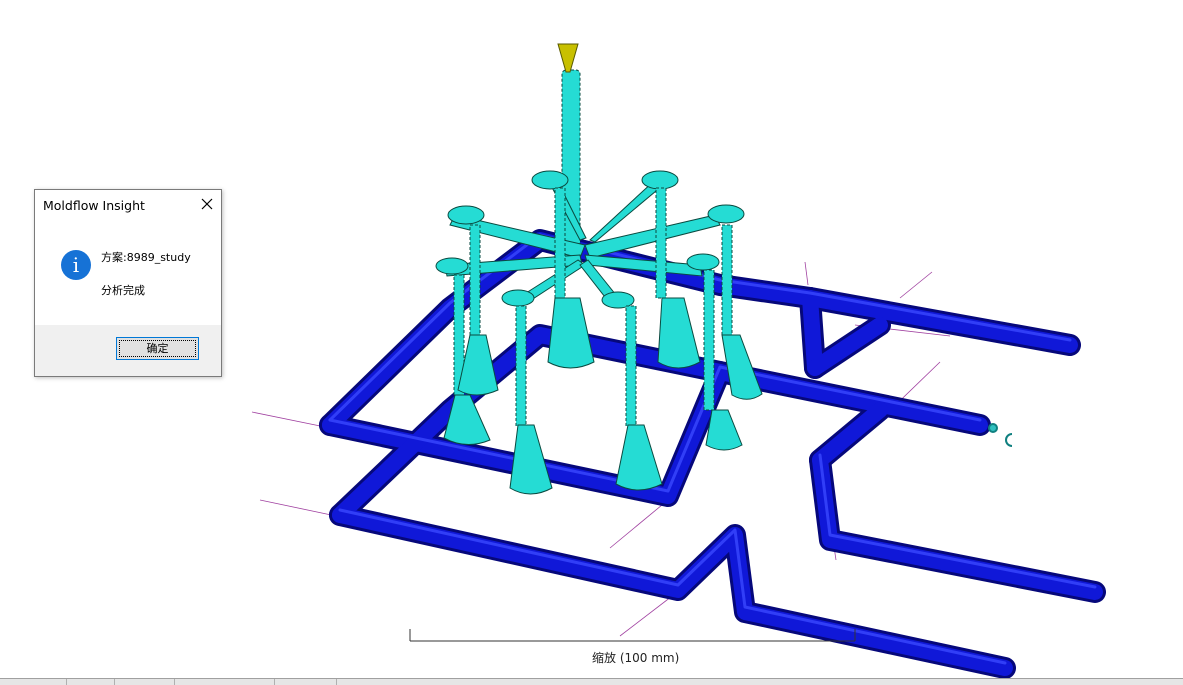  Describe the element at coordinates (157, 348) in the screenshot. I see `ok-button: 确定` at that location.